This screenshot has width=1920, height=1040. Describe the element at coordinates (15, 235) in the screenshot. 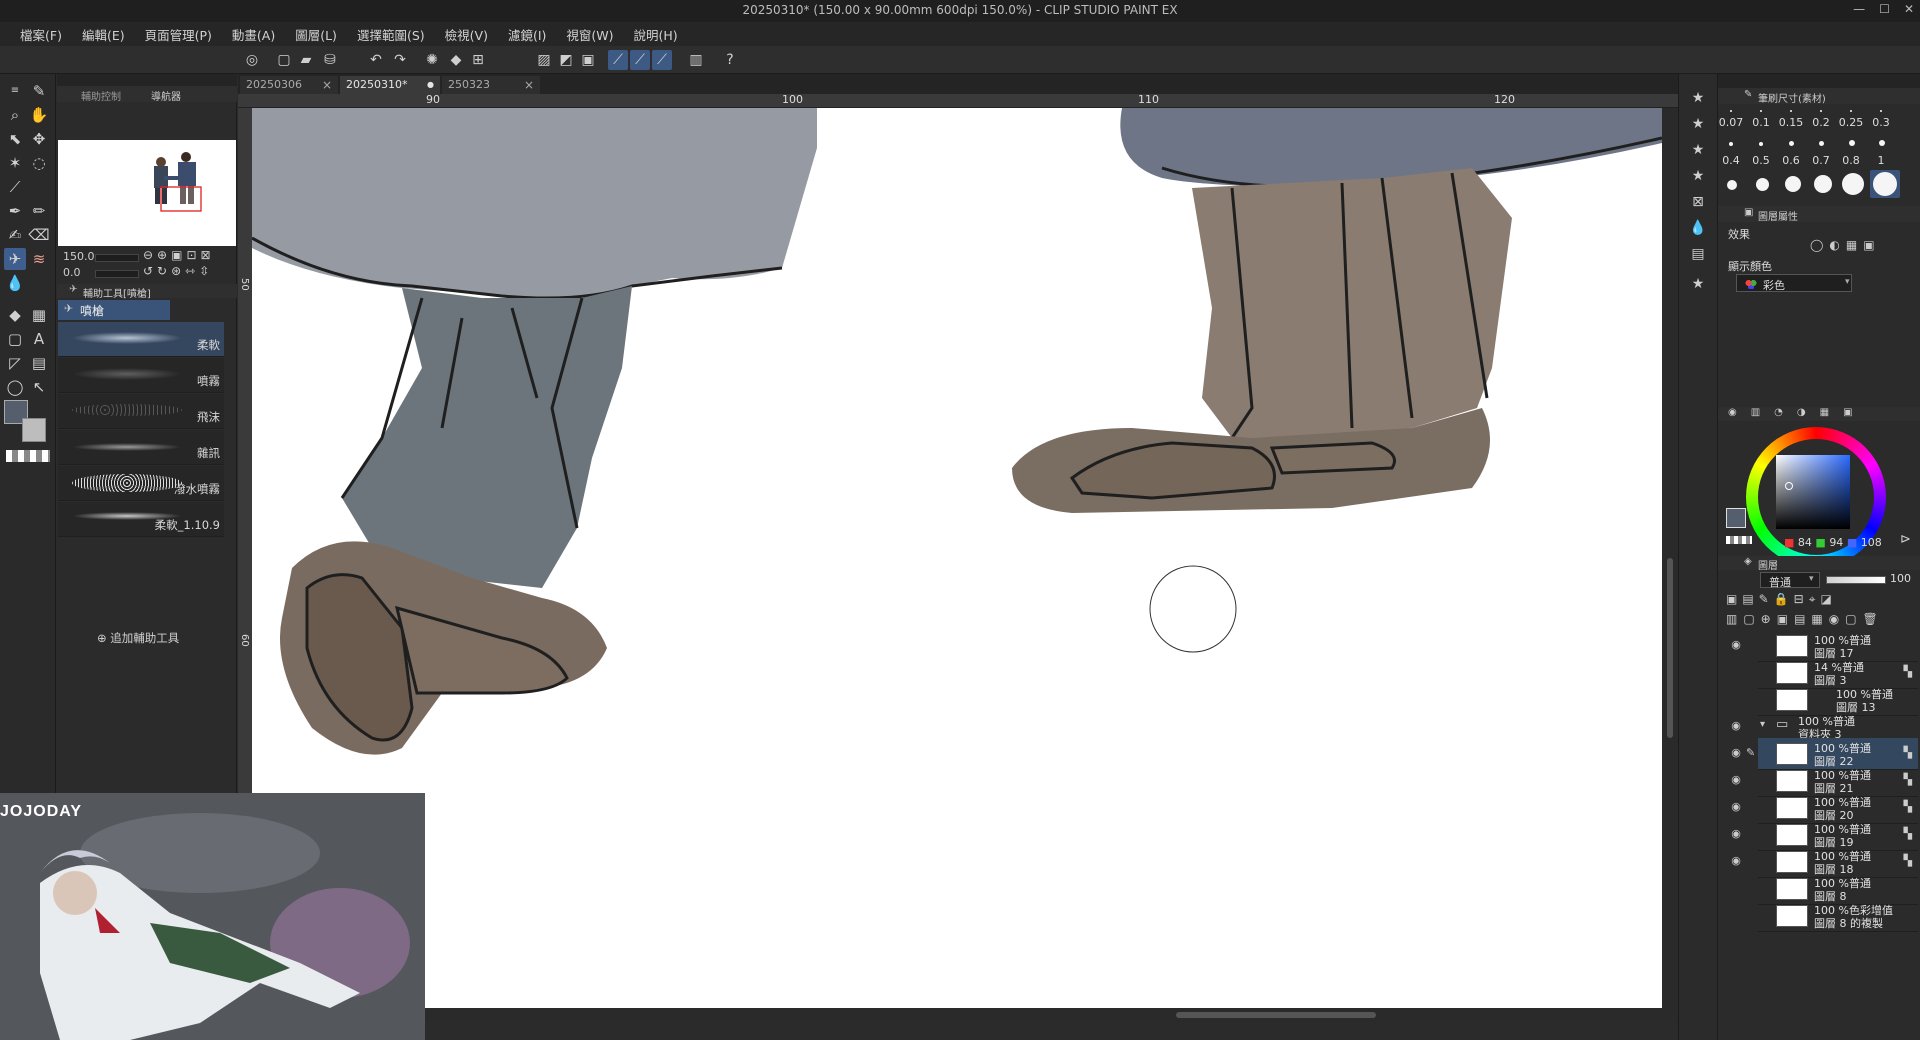

I see `brush-icon: ✍` at that location.